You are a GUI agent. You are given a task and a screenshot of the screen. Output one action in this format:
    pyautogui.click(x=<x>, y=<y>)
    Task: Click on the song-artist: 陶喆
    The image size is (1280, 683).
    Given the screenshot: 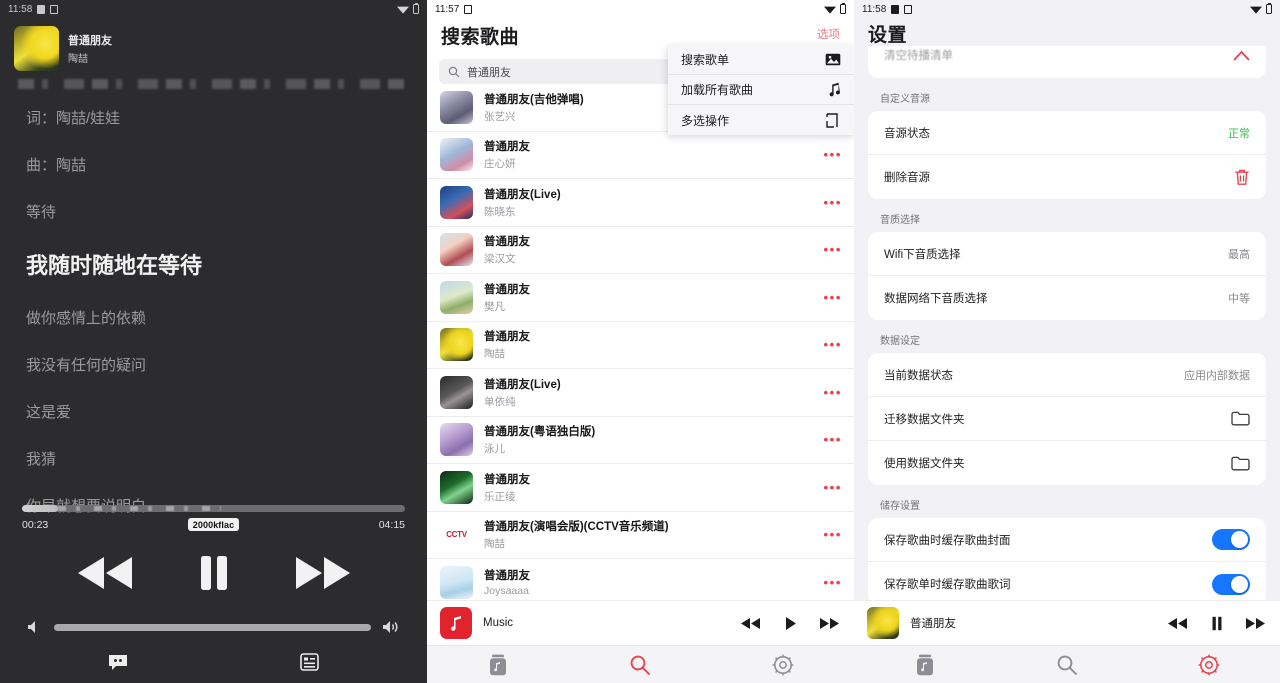 What is the action you would take?
    pyautogui.click(x=494, y=354)
    